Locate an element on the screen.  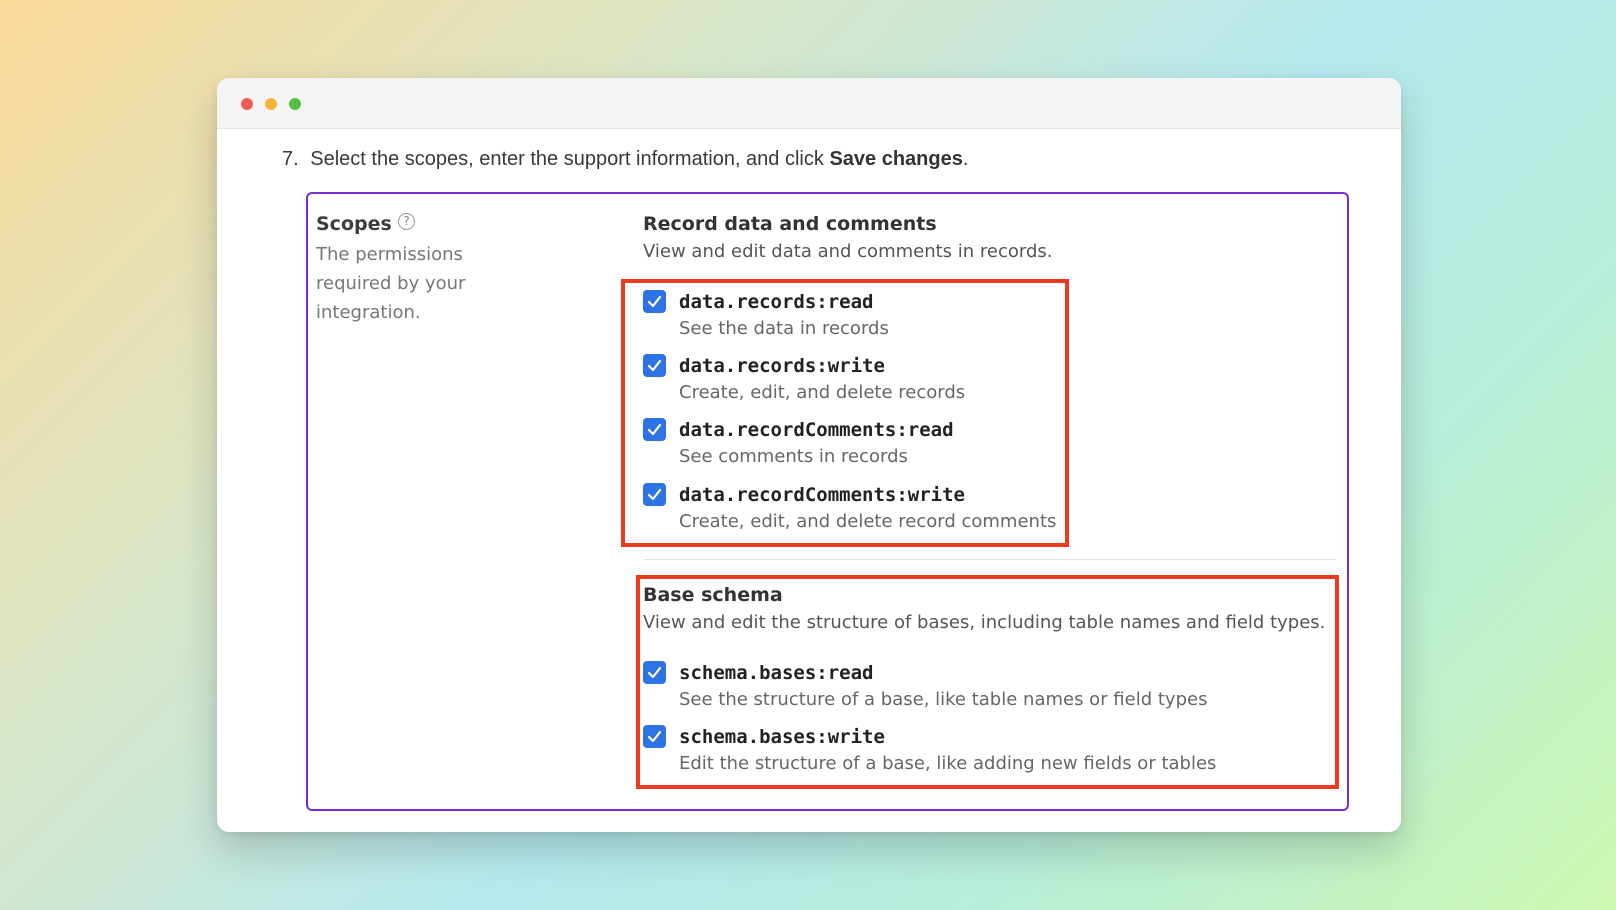
close-window-button is located at coordinates (247, 104).